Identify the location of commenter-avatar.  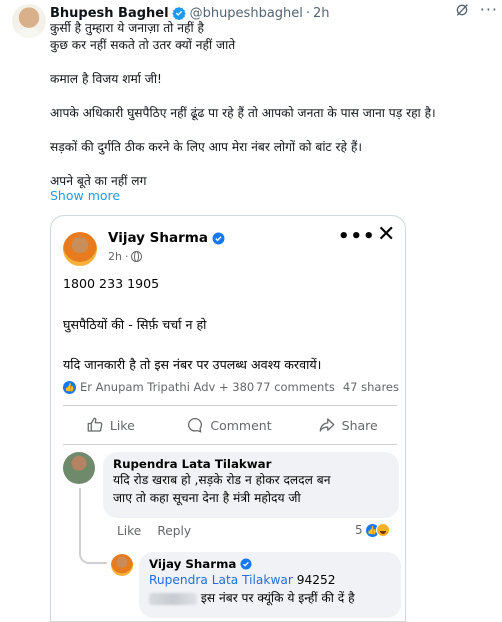
(79, 468).